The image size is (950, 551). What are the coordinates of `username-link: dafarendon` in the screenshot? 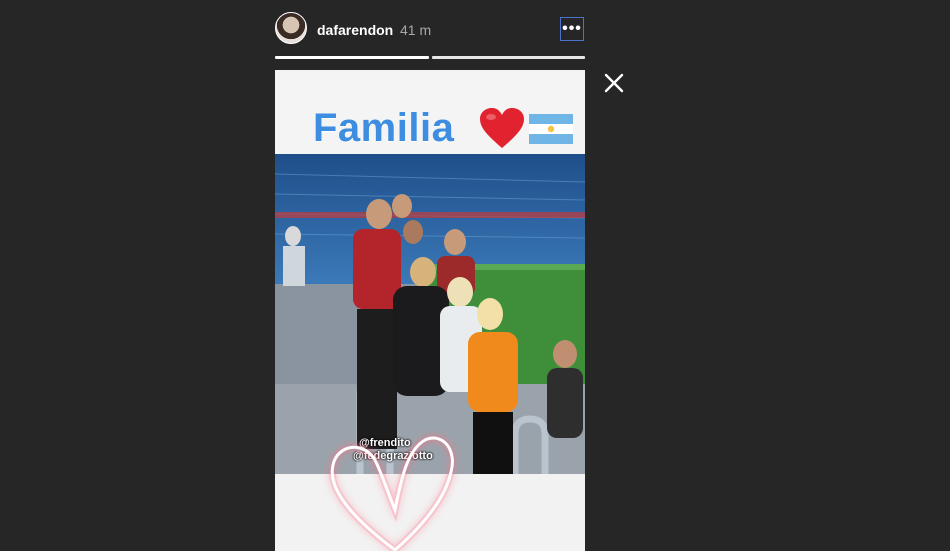 It's located at (355, 30).